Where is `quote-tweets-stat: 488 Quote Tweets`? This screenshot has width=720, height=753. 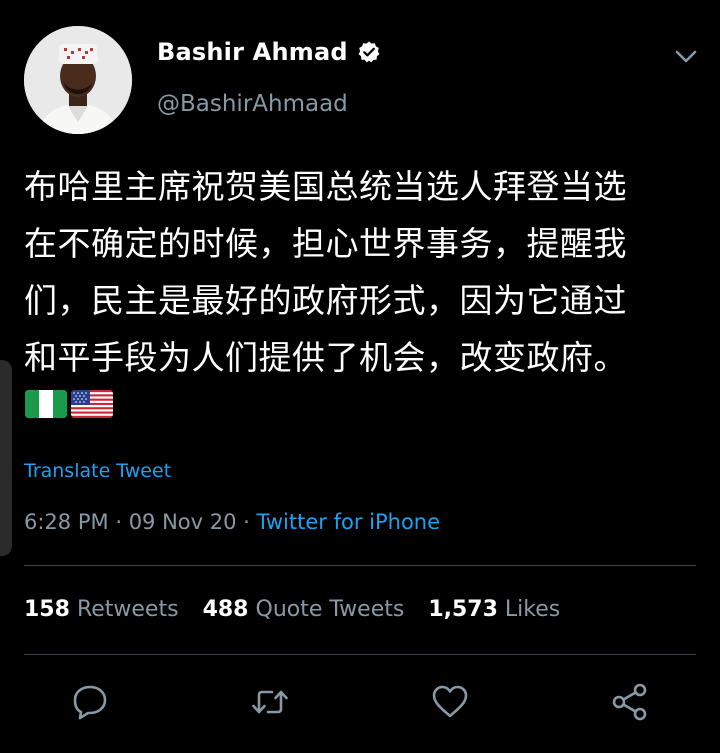
quote-tweets-stat: 488 Quote Tweets is located at coordinates (304, 609).